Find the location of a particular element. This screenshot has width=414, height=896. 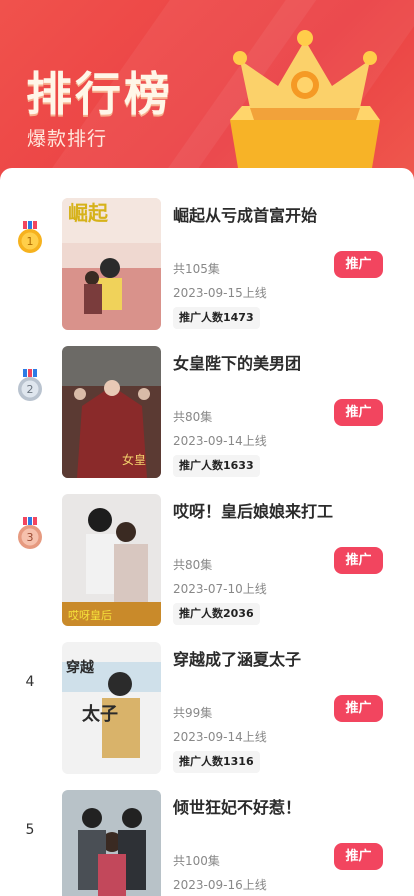

svg-text: 穿越 is located at coordinates (80, 667).